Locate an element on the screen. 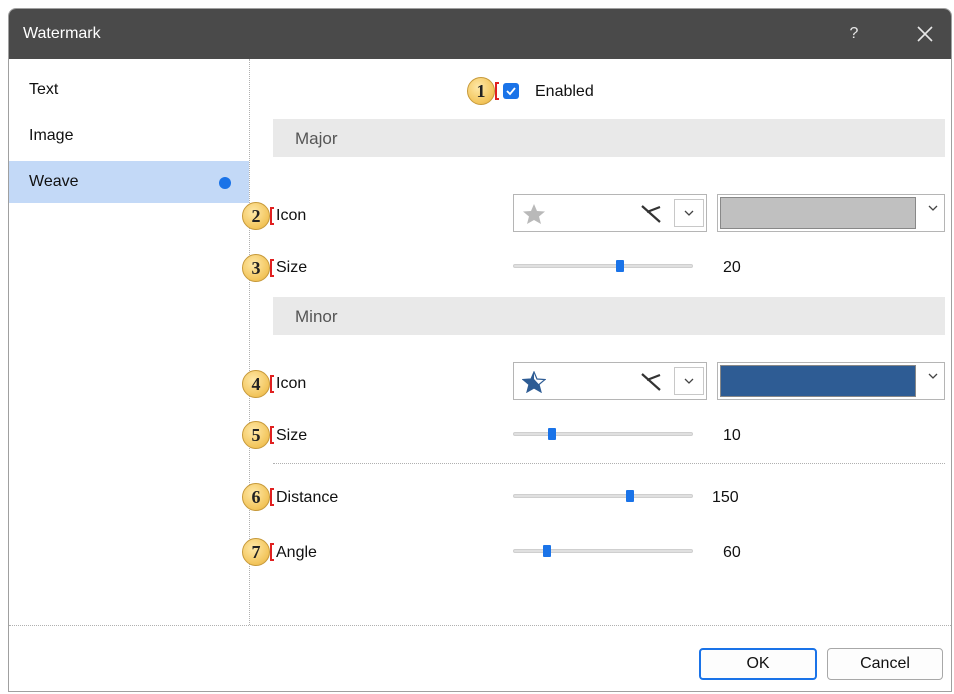  distance-value: 150 is located at coordinates (725, 497).